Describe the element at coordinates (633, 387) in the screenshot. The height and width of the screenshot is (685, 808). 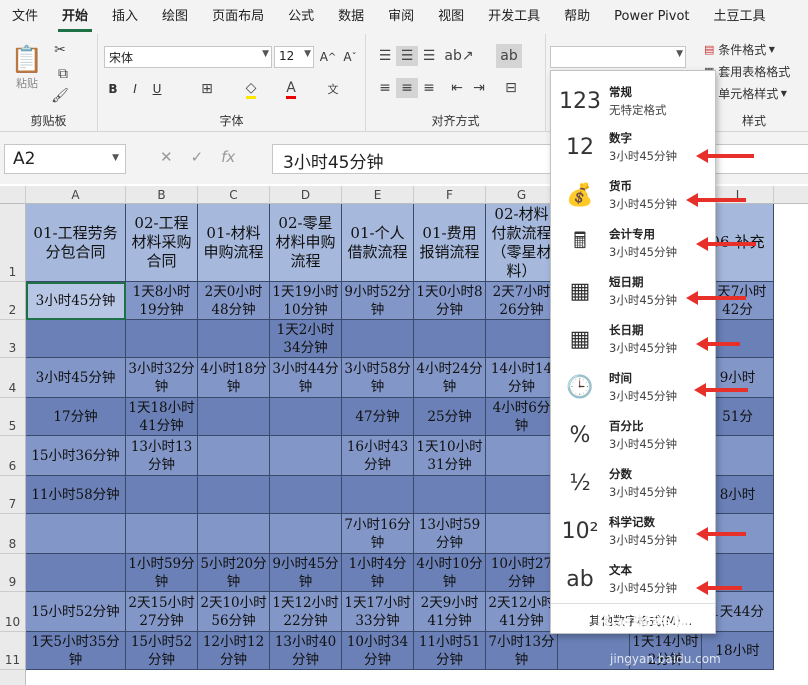
I see `format-option-6: 🕒 时间 3小时45分钟` at that location.